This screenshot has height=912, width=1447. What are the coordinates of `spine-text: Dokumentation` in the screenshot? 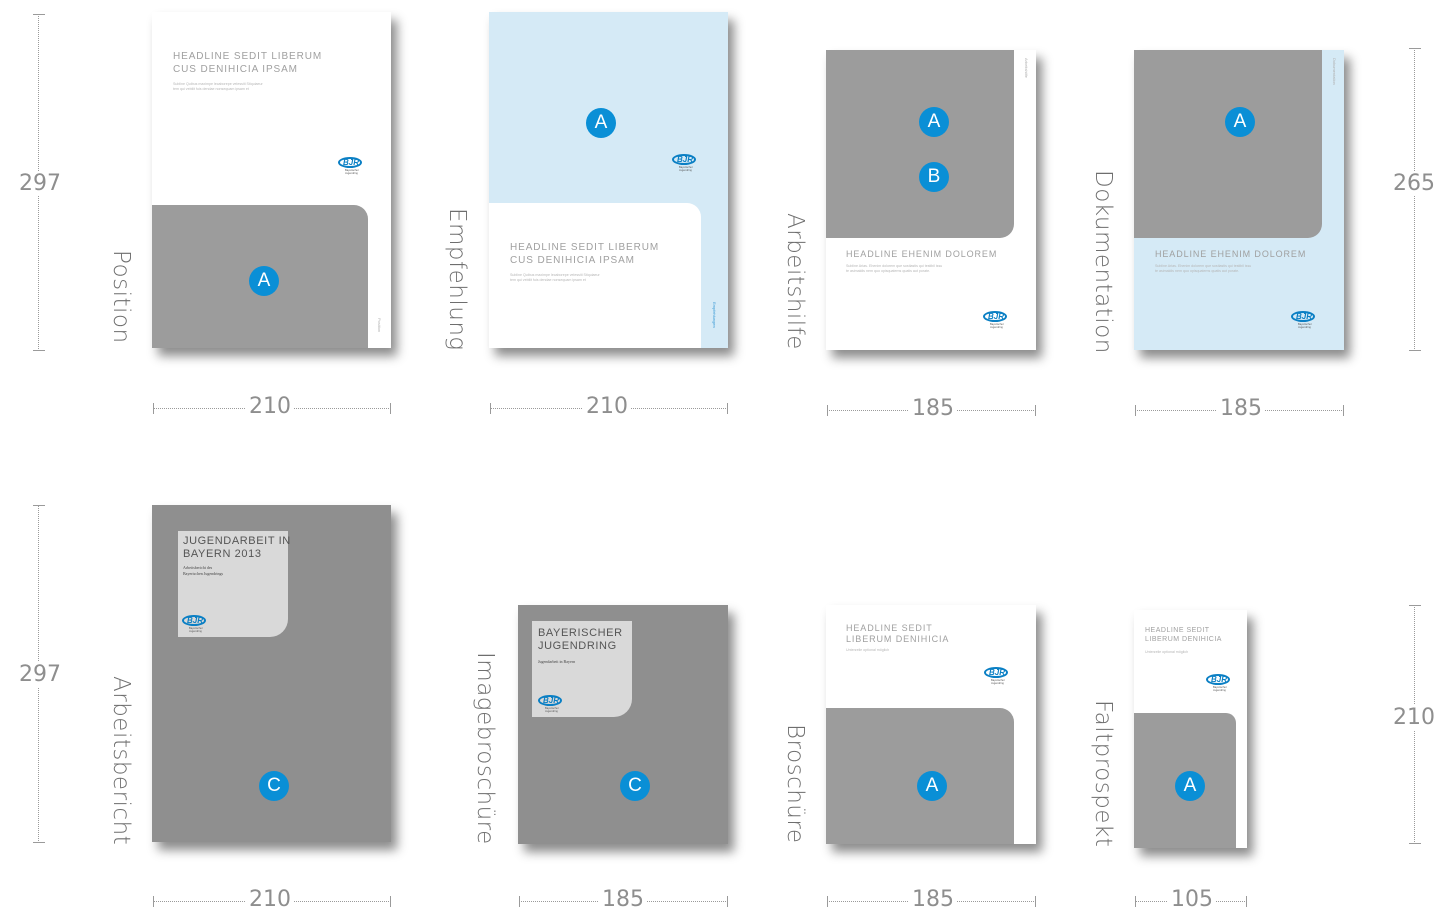 It's located at (1334, 71).